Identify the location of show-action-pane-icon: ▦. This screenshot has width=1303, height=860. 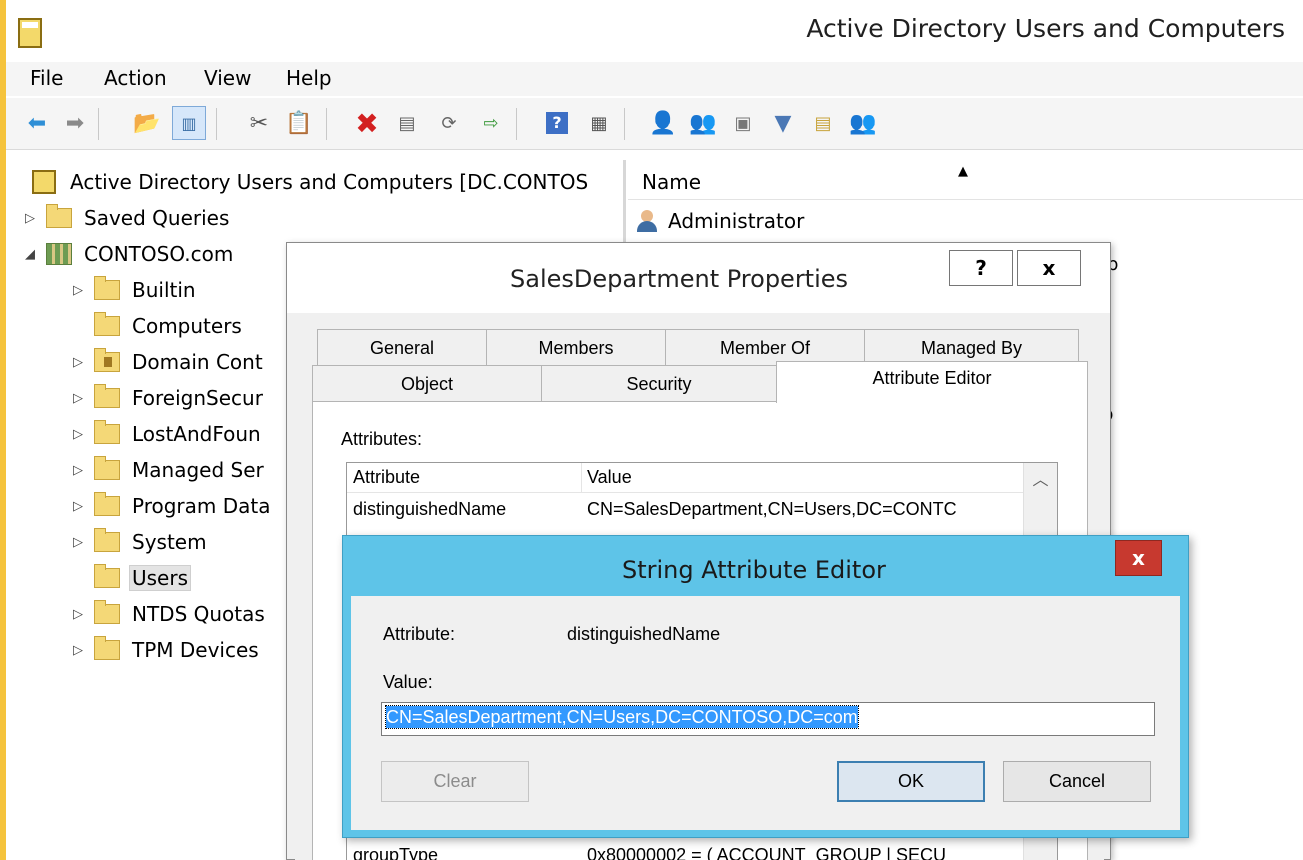
(599, 123).